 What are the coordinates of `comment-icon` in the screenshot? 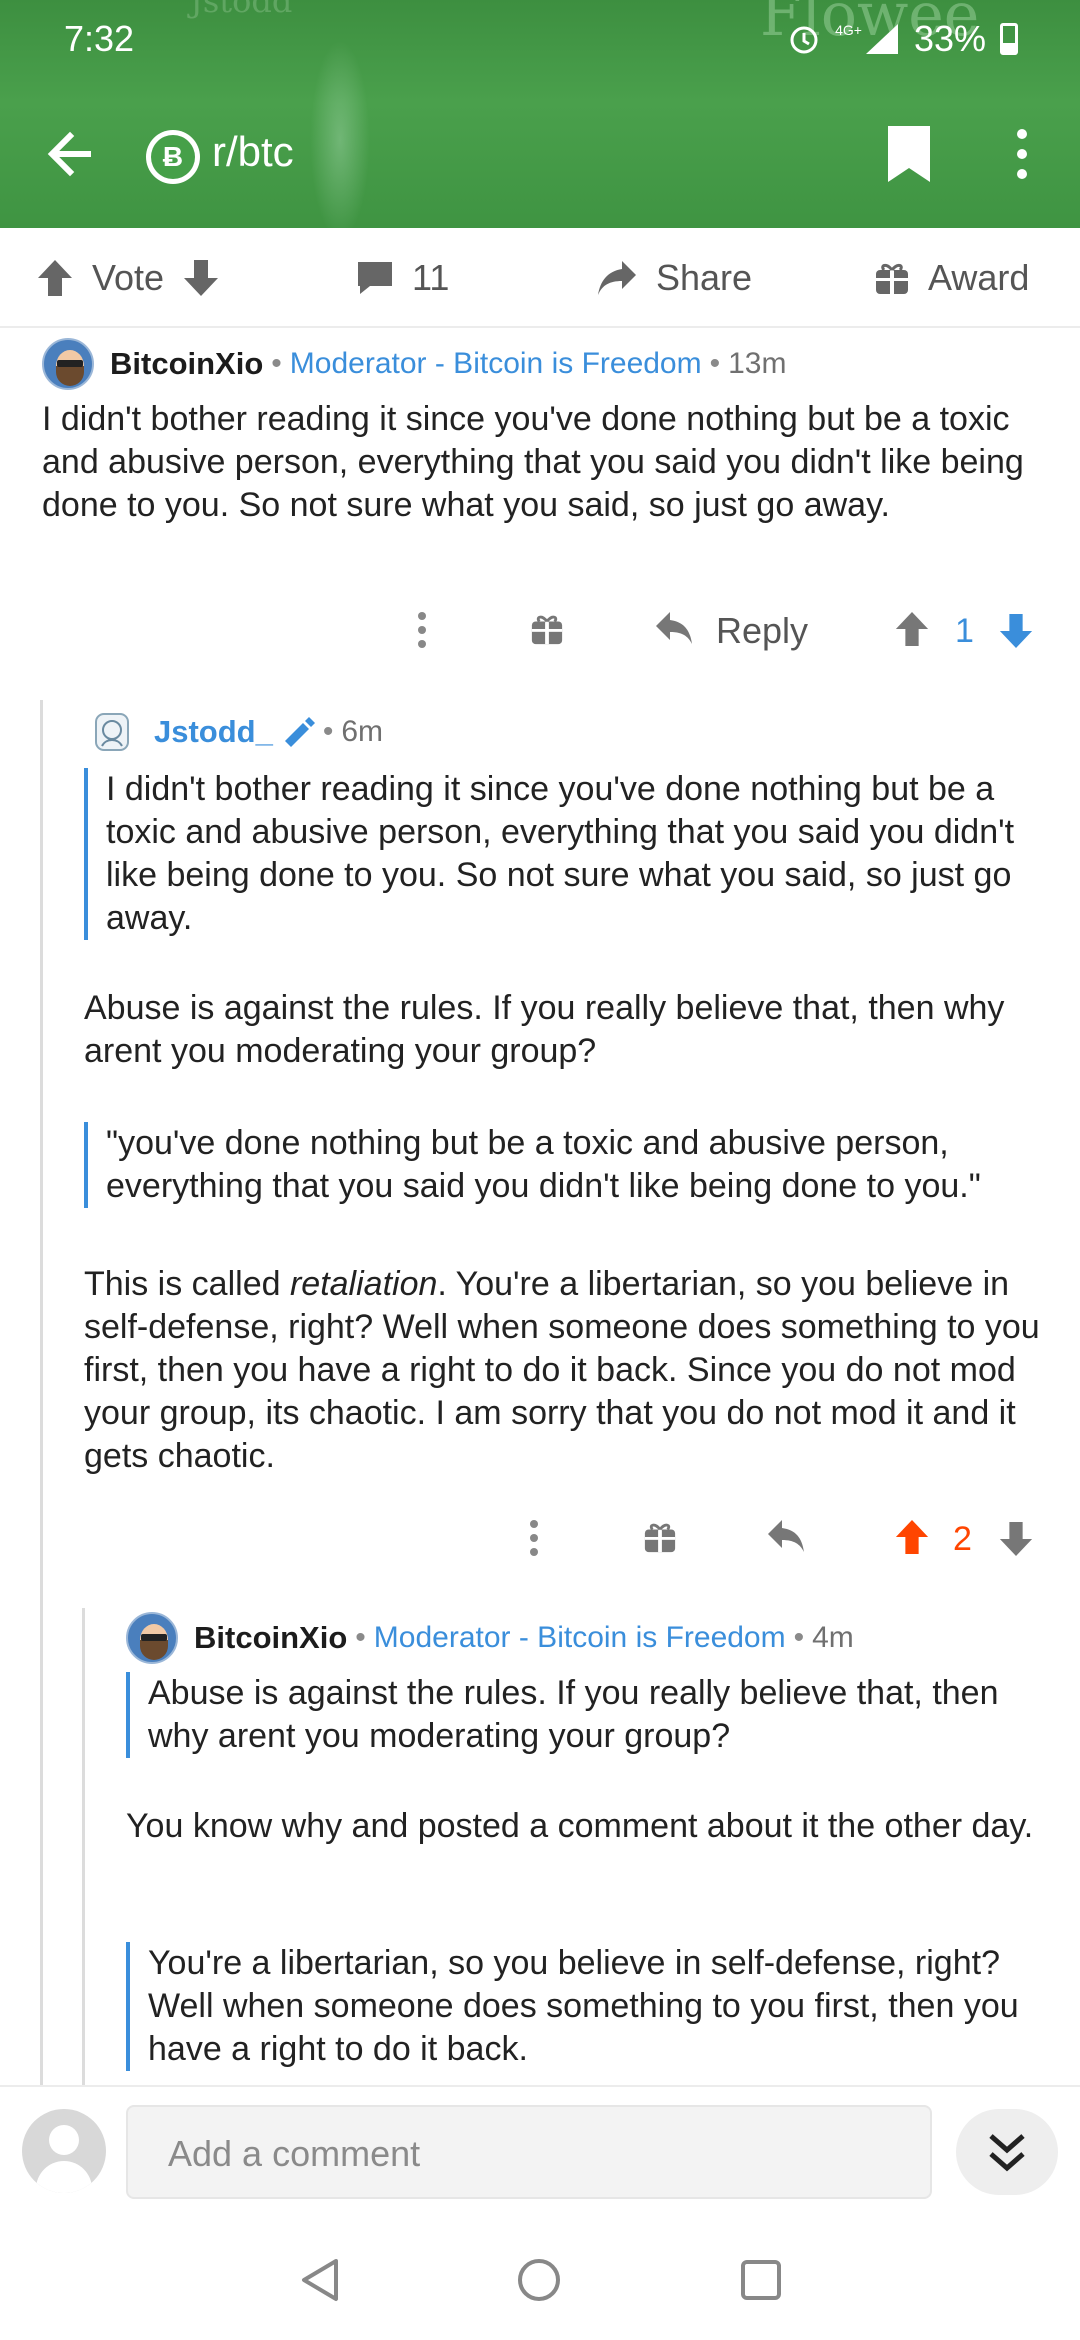 It's located at (375, 278).